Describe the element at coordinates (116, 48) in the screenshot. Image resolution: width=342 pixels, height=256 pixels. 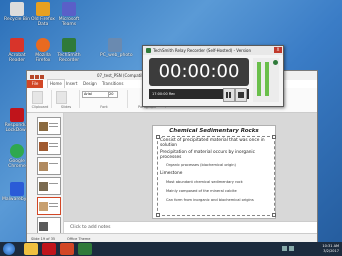
I see `photo-file-icon: PC_web_photo` at that location.